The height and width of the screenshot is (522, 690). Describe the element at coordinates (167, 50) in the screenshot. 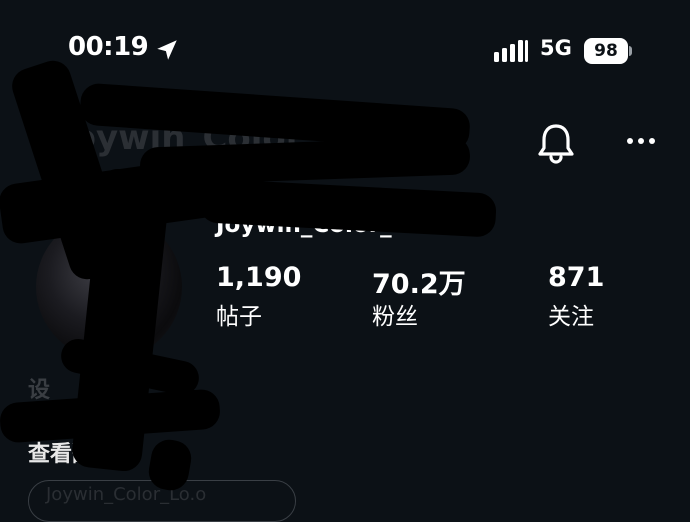

I see `location-arrow-icon` at that location.